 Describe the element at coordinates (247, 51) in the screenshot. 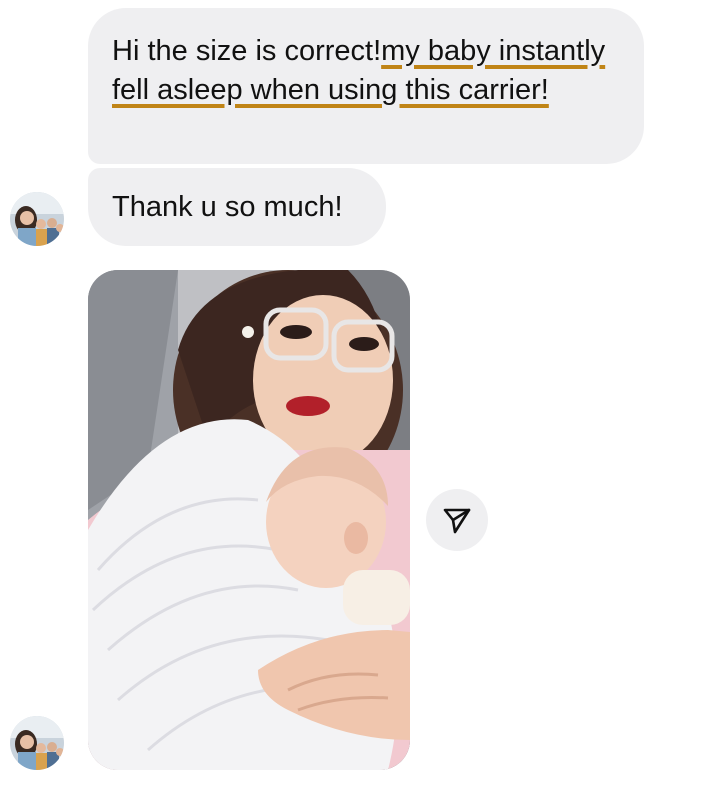

I see `message-text-plain: Hi the size is correct!` at that location.